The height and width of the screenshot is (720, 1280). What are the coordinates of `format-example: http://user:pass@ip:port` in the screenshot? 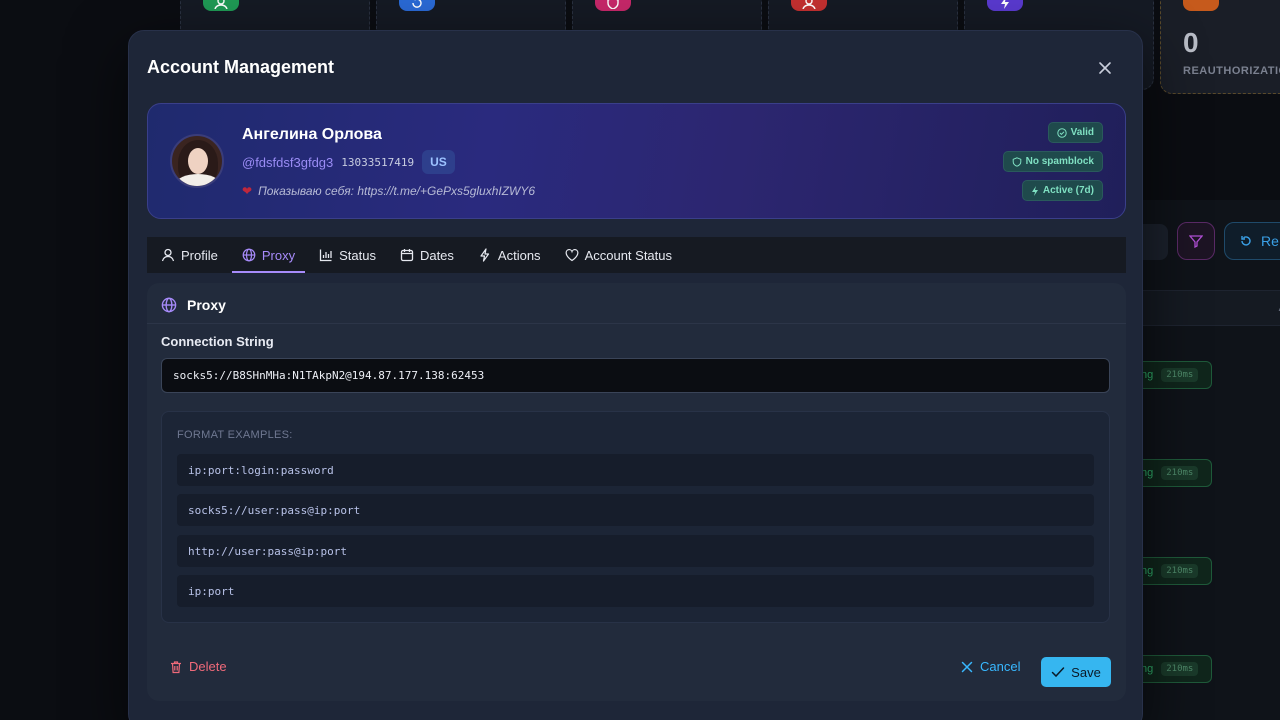 It's located at (635, 551).